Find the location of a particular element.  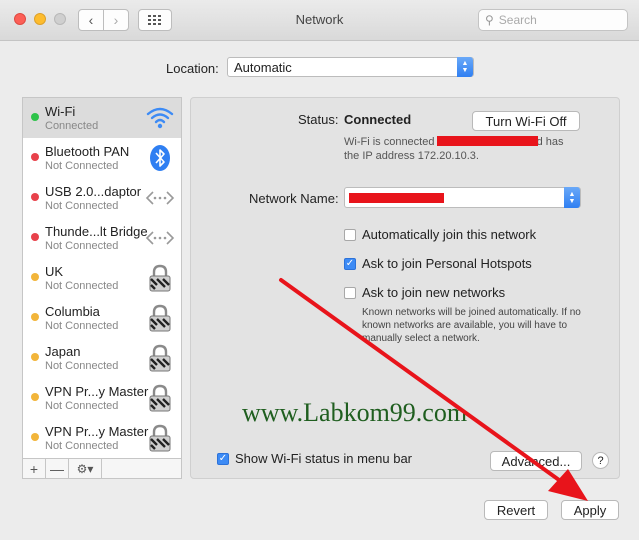

wifi-icon is located at coordinates (160, 118).